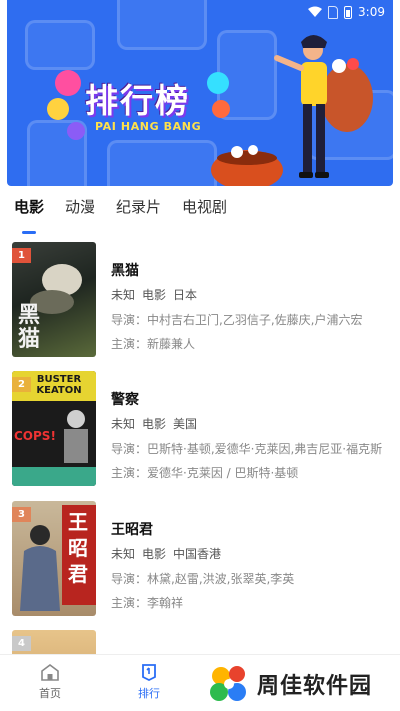 The width and height of the screenshot is (400, 711). Describe the element at coordinates (204, 211) in the screenshot. I see `tab-tv-series: 电视剧` at that location.